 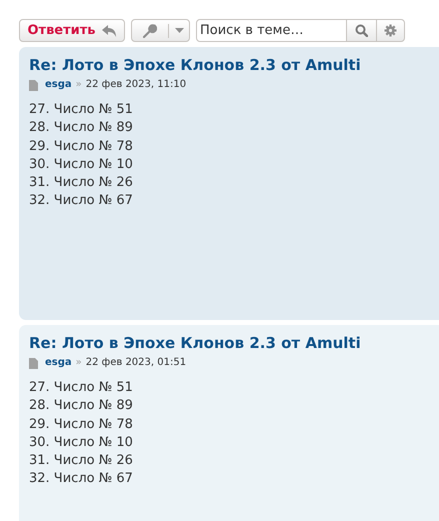 I want to click on post-date: 22 фев 2023, 11:10, so click(x=136, y=85).